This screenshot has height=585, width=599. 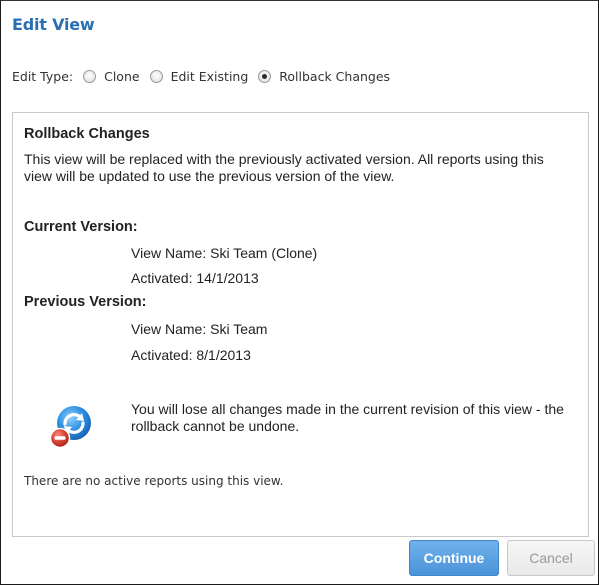 I want to click on rollback-warning-icon, so click(x=70, y=427).